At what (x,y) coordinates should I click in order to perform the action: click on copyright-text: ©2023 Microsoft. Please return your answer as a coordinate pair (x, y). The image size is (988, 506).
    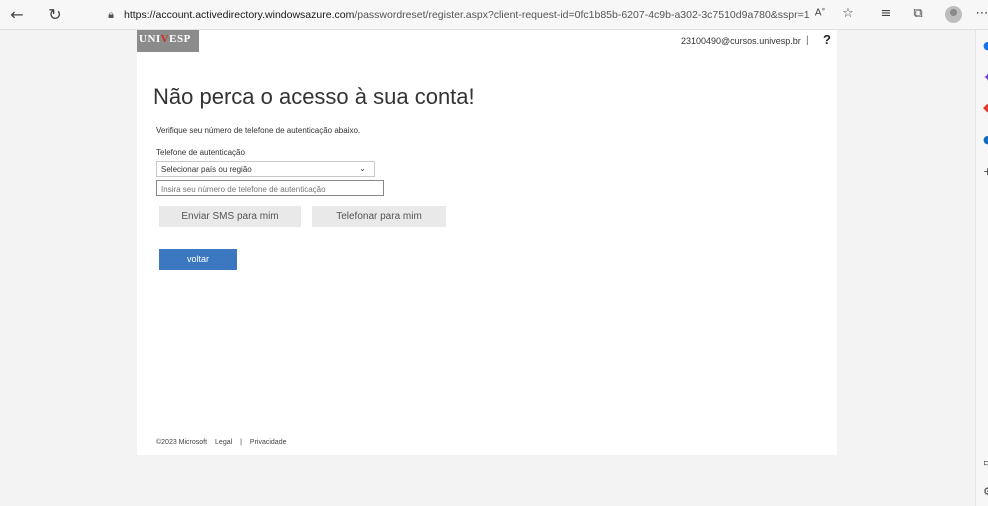
    Looking at the image, I should click on (182, 442).